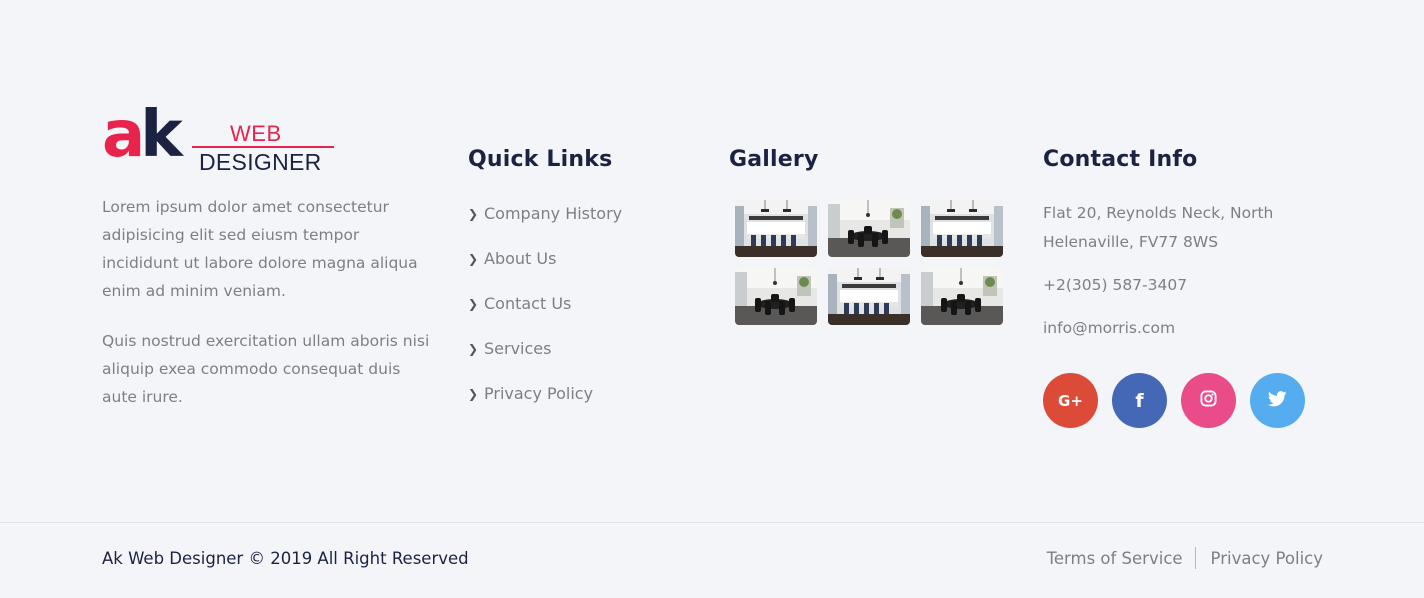 The width and height of the screenshot is (1424, 598). I want to click on contact-phone: +2(305) 587-3407, so click(1188, 285).